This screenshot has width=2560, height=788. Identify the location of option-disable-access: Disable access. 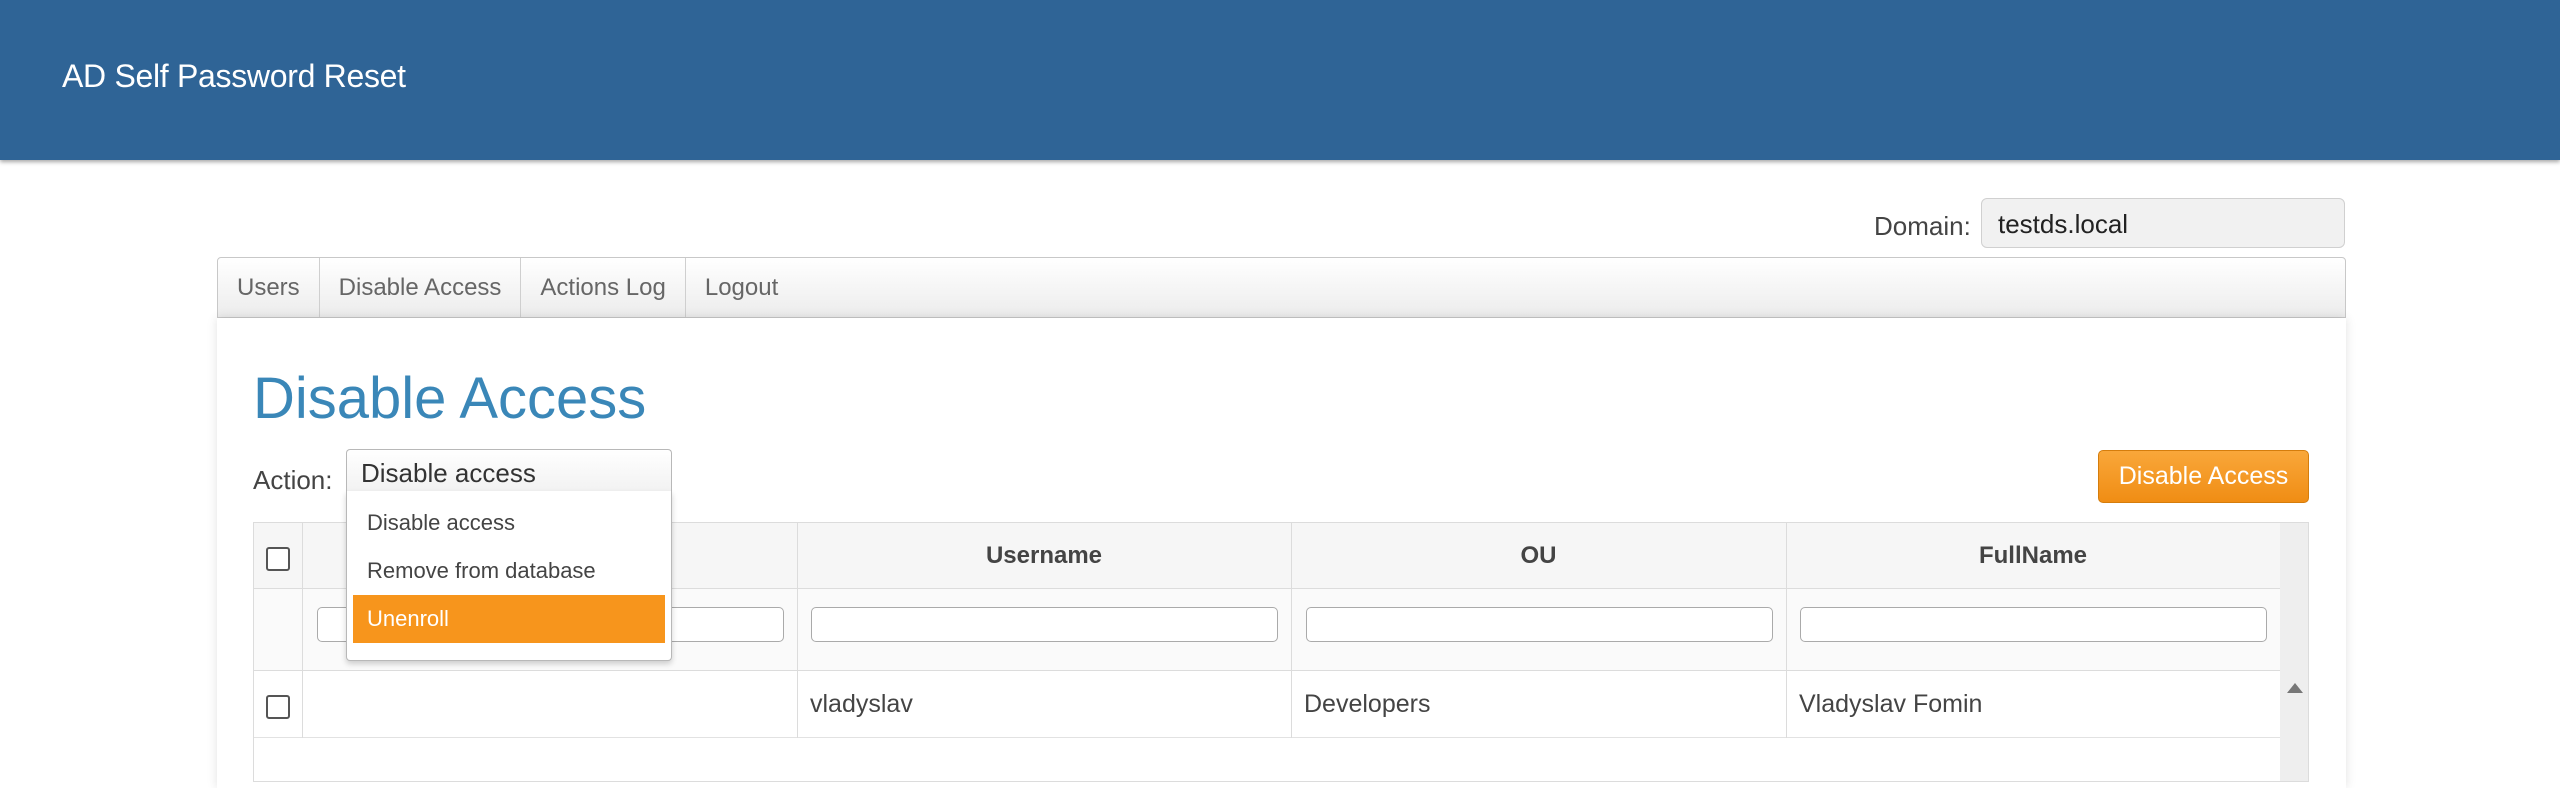
(509, 523).